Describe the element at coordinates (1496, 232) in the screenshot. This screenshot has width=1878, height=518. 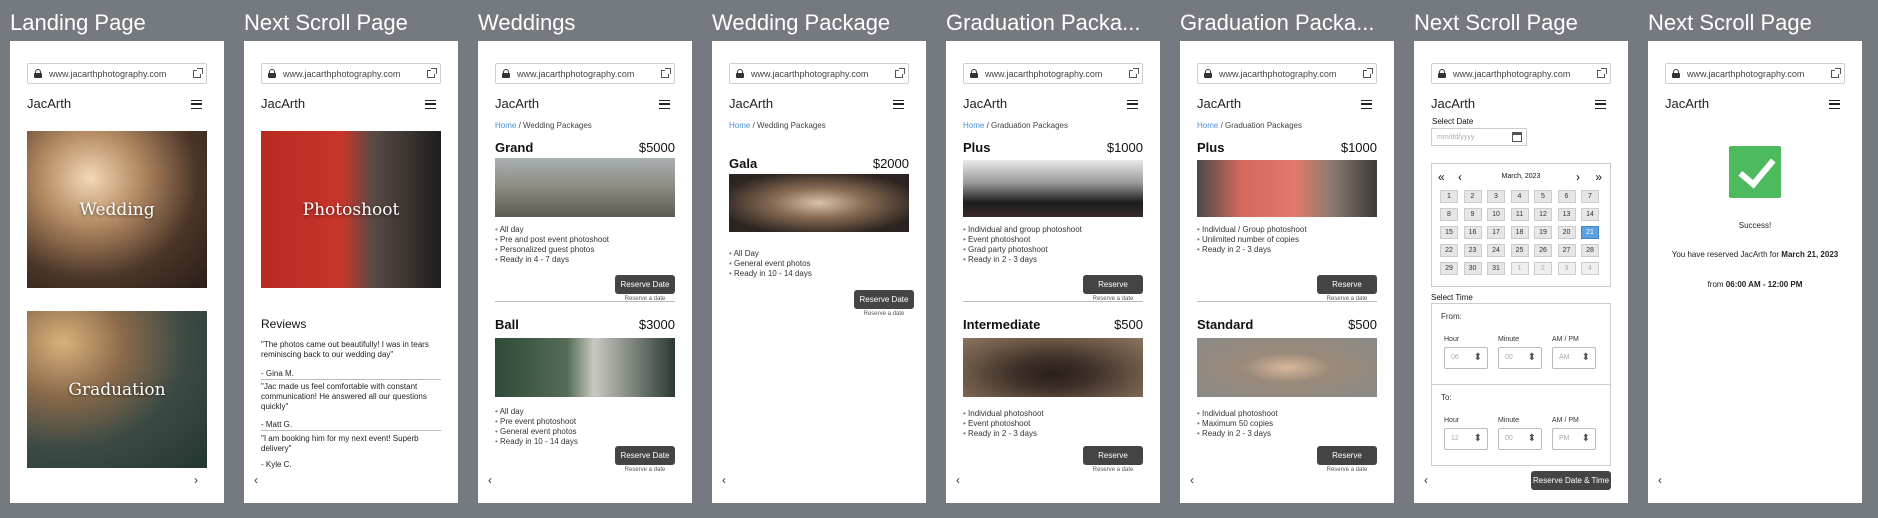
I see `calendar-day: 17` at that location.